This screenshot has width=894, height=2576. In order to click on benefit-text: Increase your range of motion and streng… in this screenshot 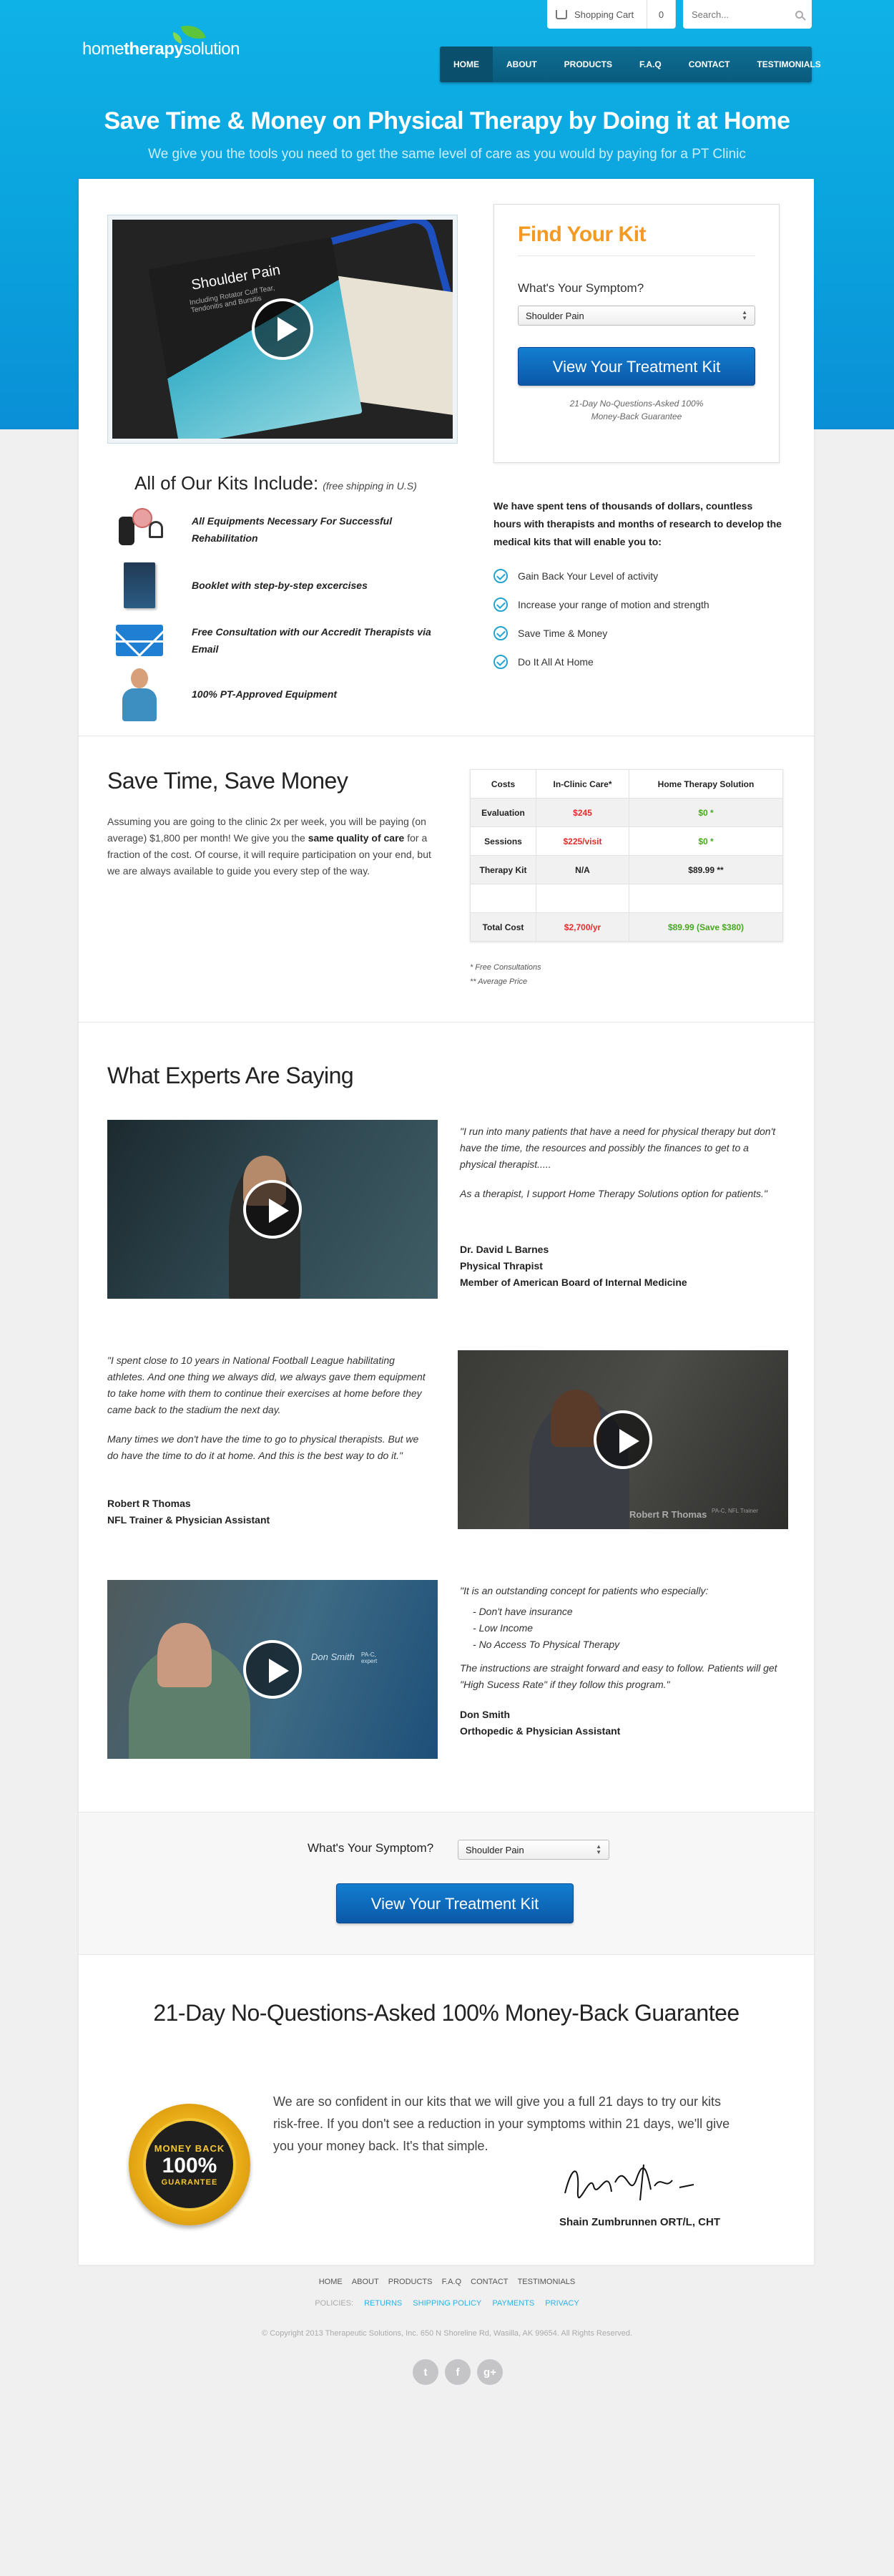, I will do `click(613, 604)`.